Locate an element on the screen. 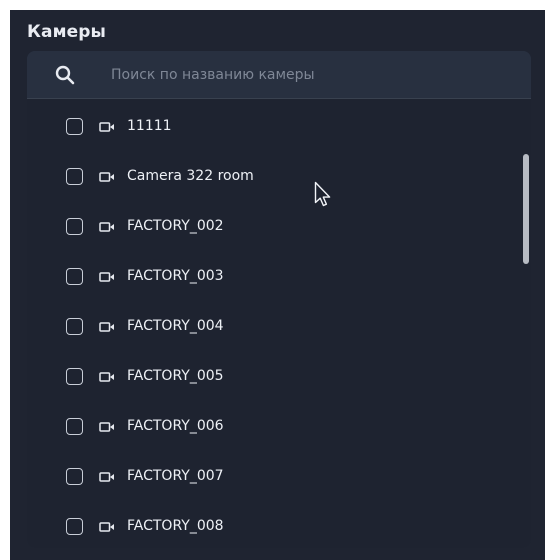 The height and width of the screenshot is (560, 545). camera-label: FACTORY_003 is located at coordinates (175, 276).